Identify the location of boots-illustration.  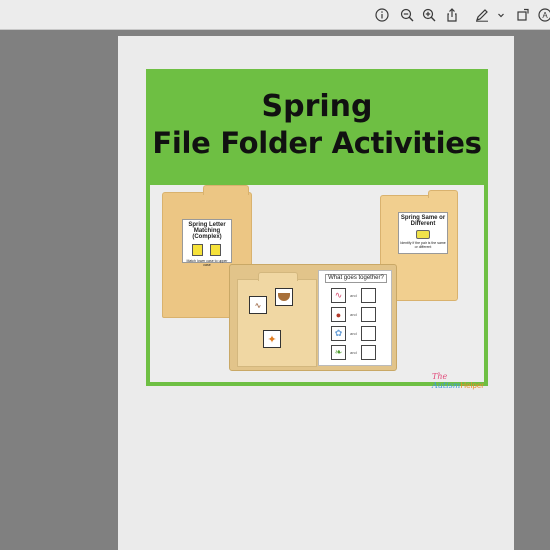
(207, 250).